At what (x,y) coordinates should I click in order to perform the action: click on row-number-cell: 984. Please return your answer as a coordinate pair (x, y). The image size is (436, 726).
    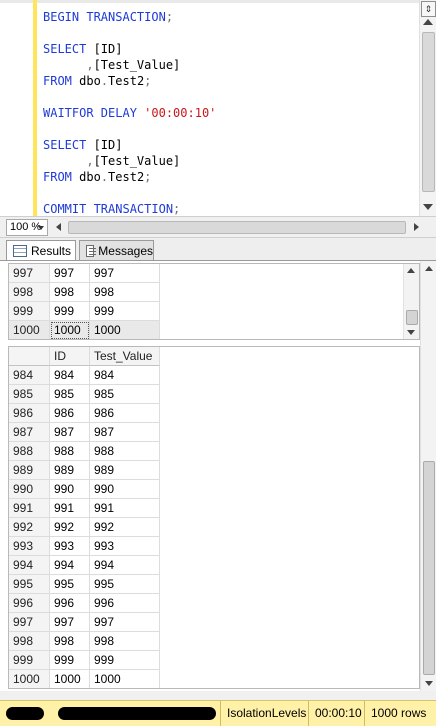
    Looking at the image, I should click on (29, 375).